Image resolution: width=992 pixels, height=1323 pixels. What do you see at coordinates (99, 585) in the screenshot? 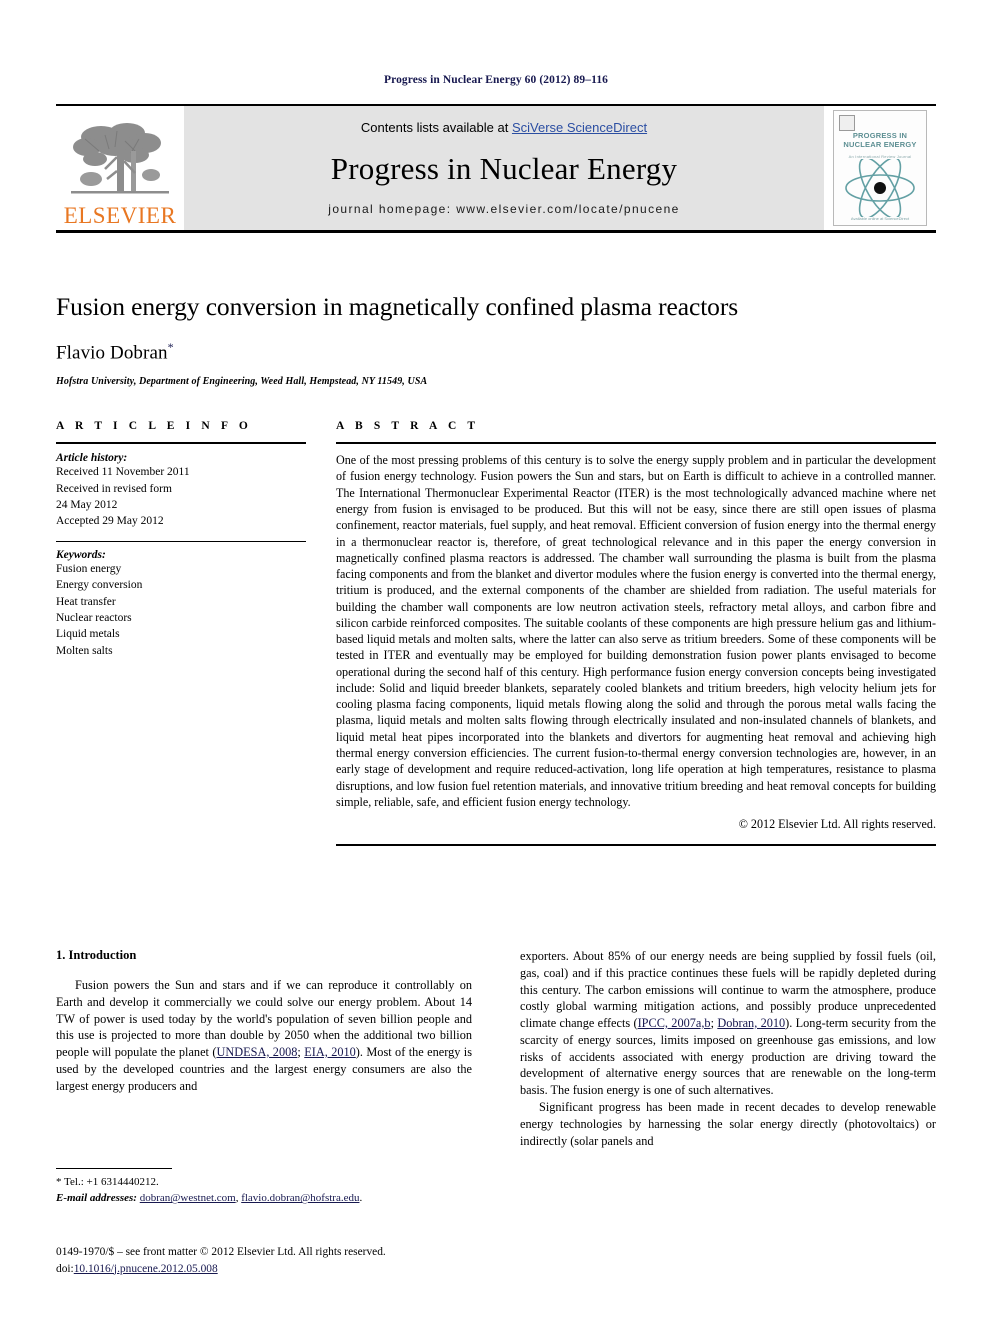
I see `keyword-item: Energy conversion` at bounding box center [99, 585].